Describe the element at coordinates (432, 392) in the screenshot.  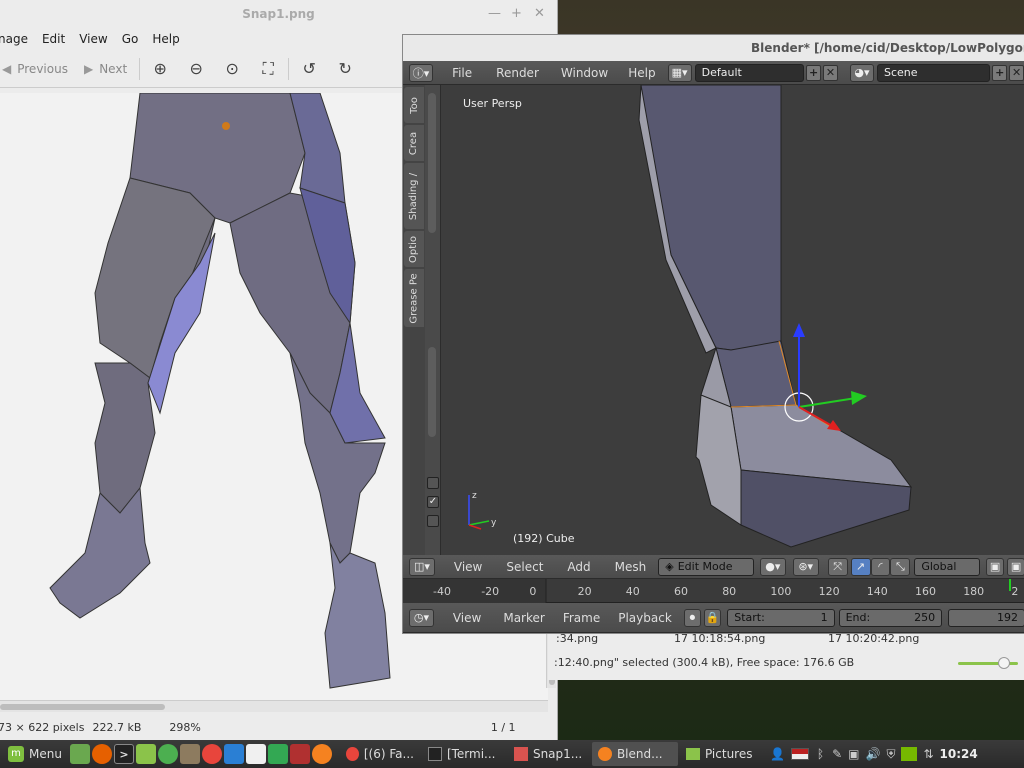
I see `properties-scrollbar` at that location.